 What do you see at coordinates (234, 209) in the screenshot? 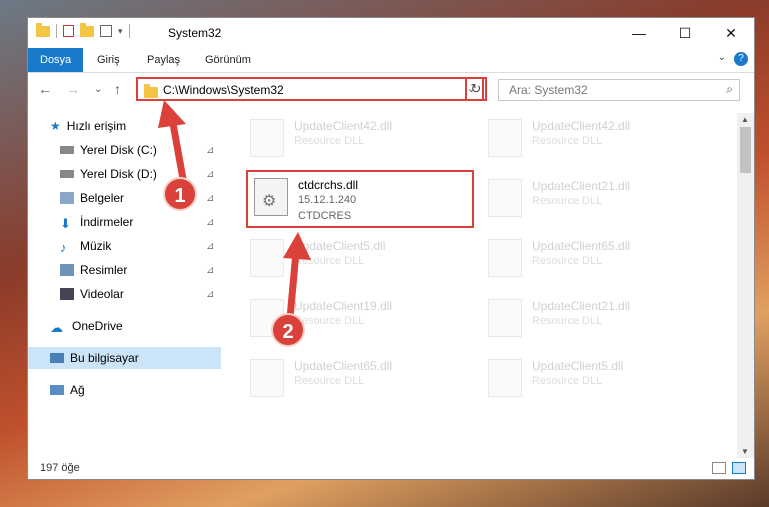
I see `callout-arrows` at bounding box center [234, 209].